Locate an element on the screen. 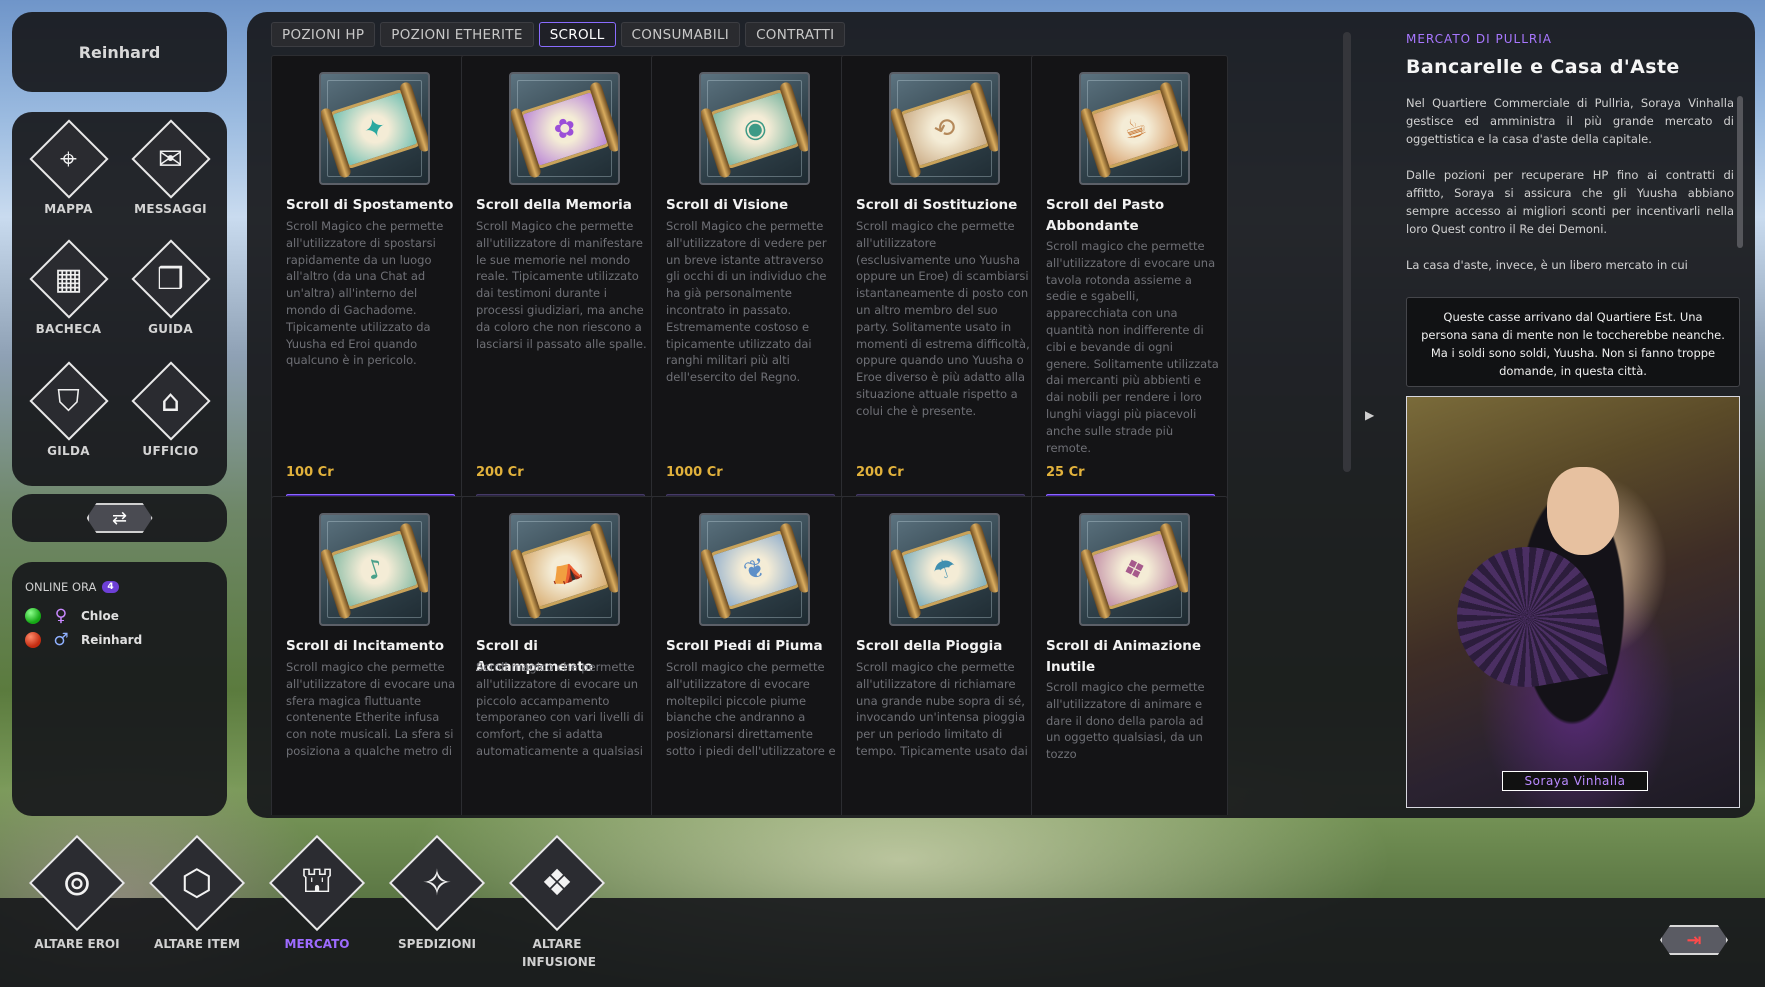  board-icon: ▦ is located at coordinates (68, 279).